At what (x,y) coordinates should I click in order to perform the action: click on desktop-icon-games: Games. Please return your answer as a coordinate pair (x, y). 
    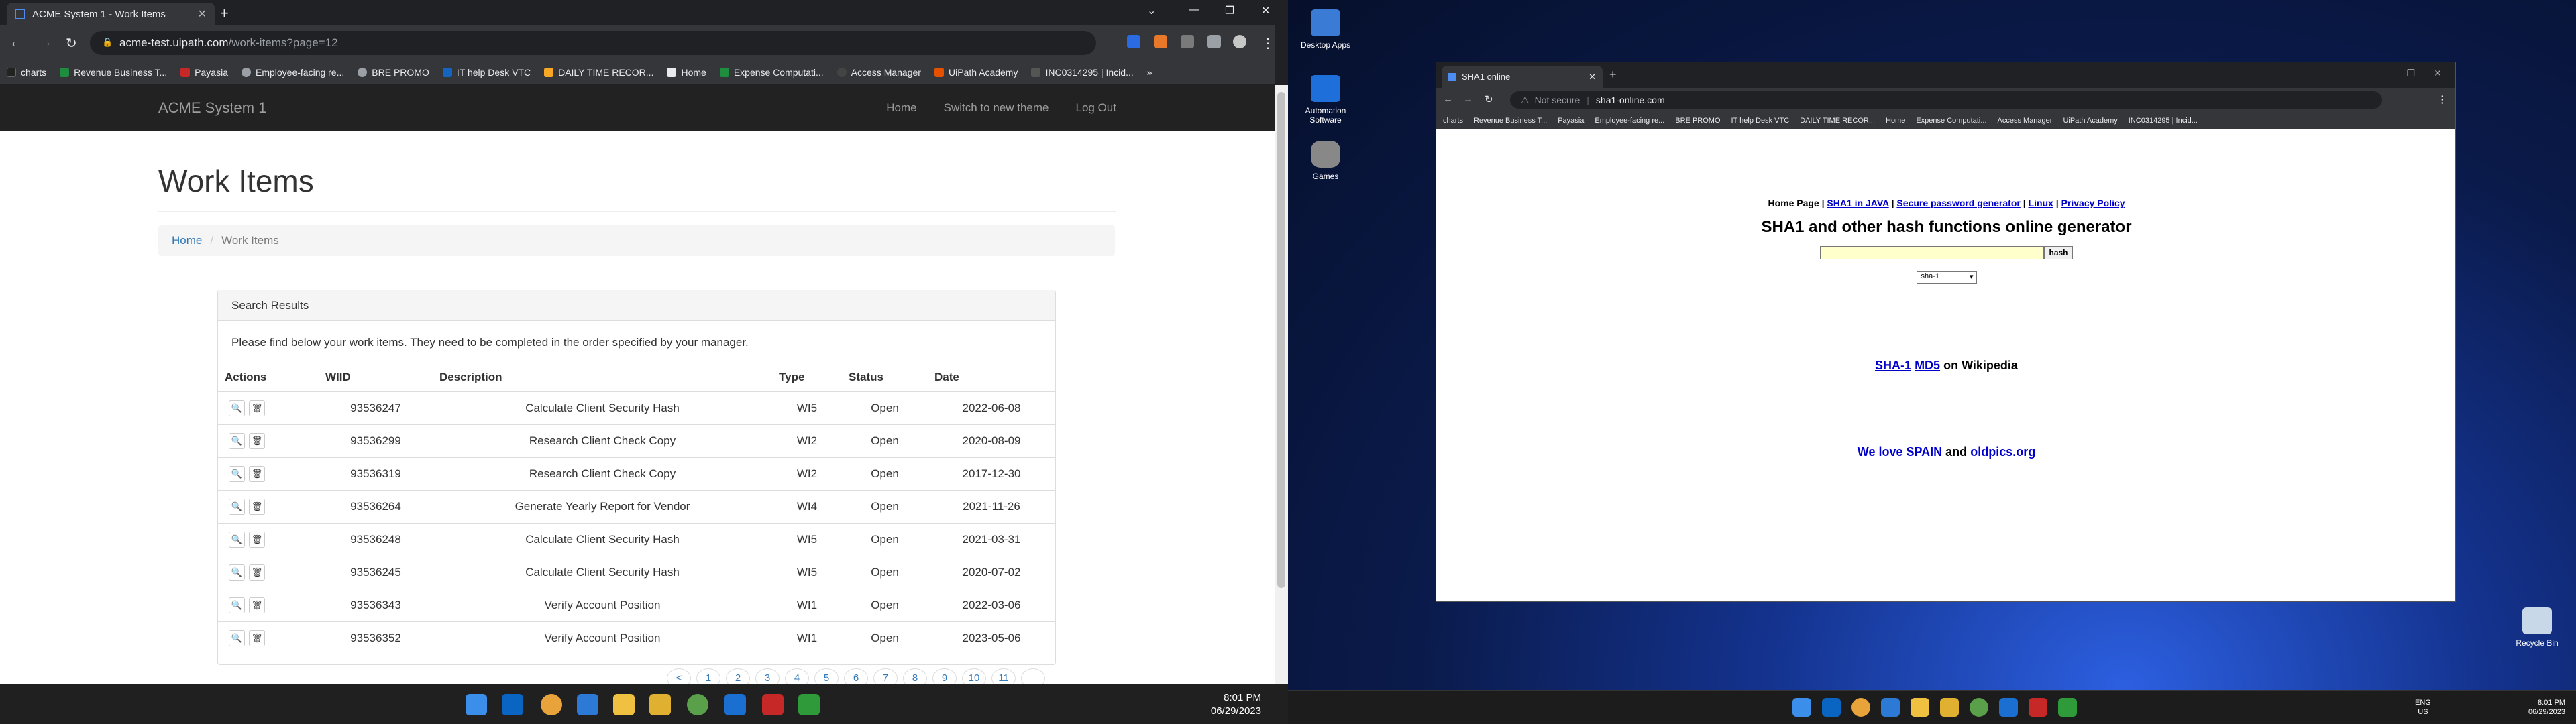
    Looking at the image, I should click on (1325, 161).